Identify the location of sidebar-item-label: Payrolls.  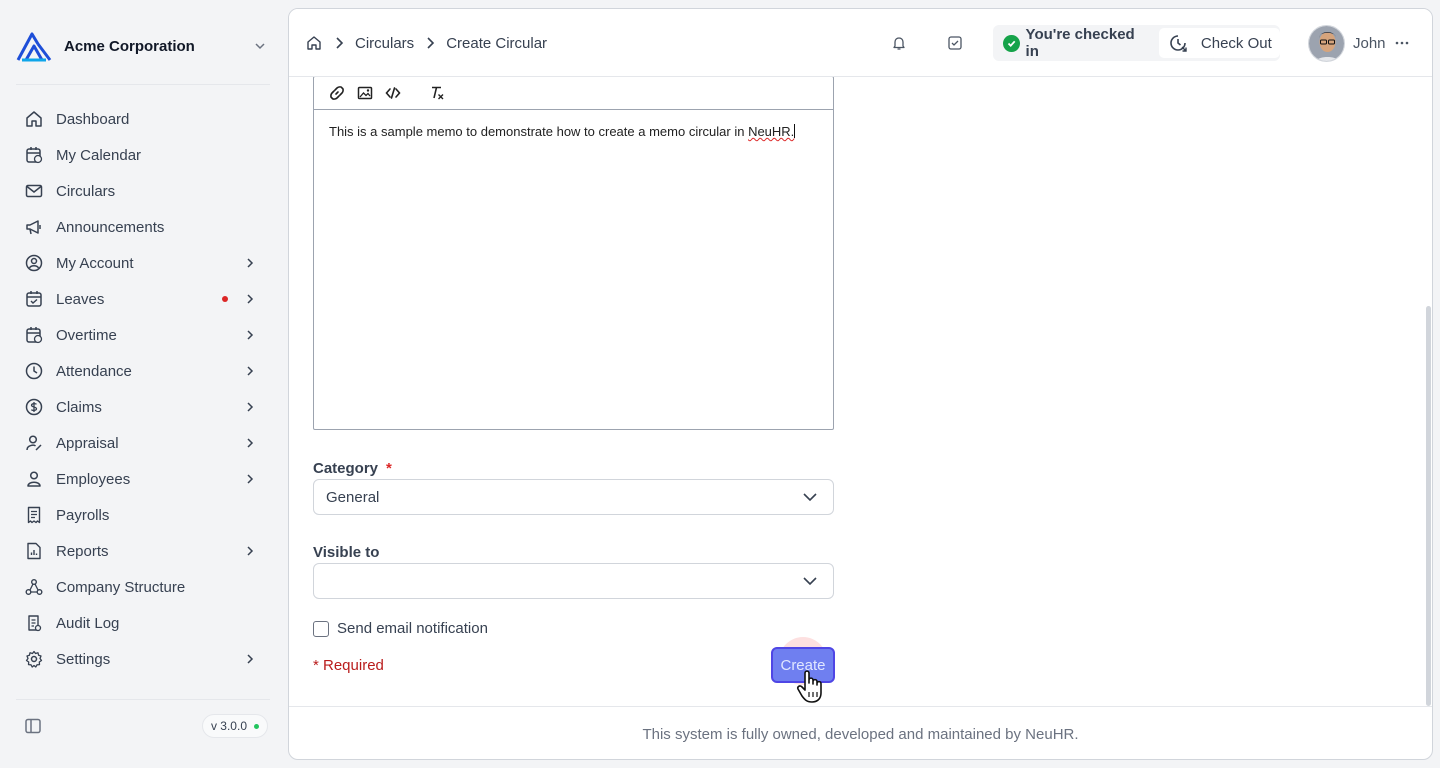
(83, 515).